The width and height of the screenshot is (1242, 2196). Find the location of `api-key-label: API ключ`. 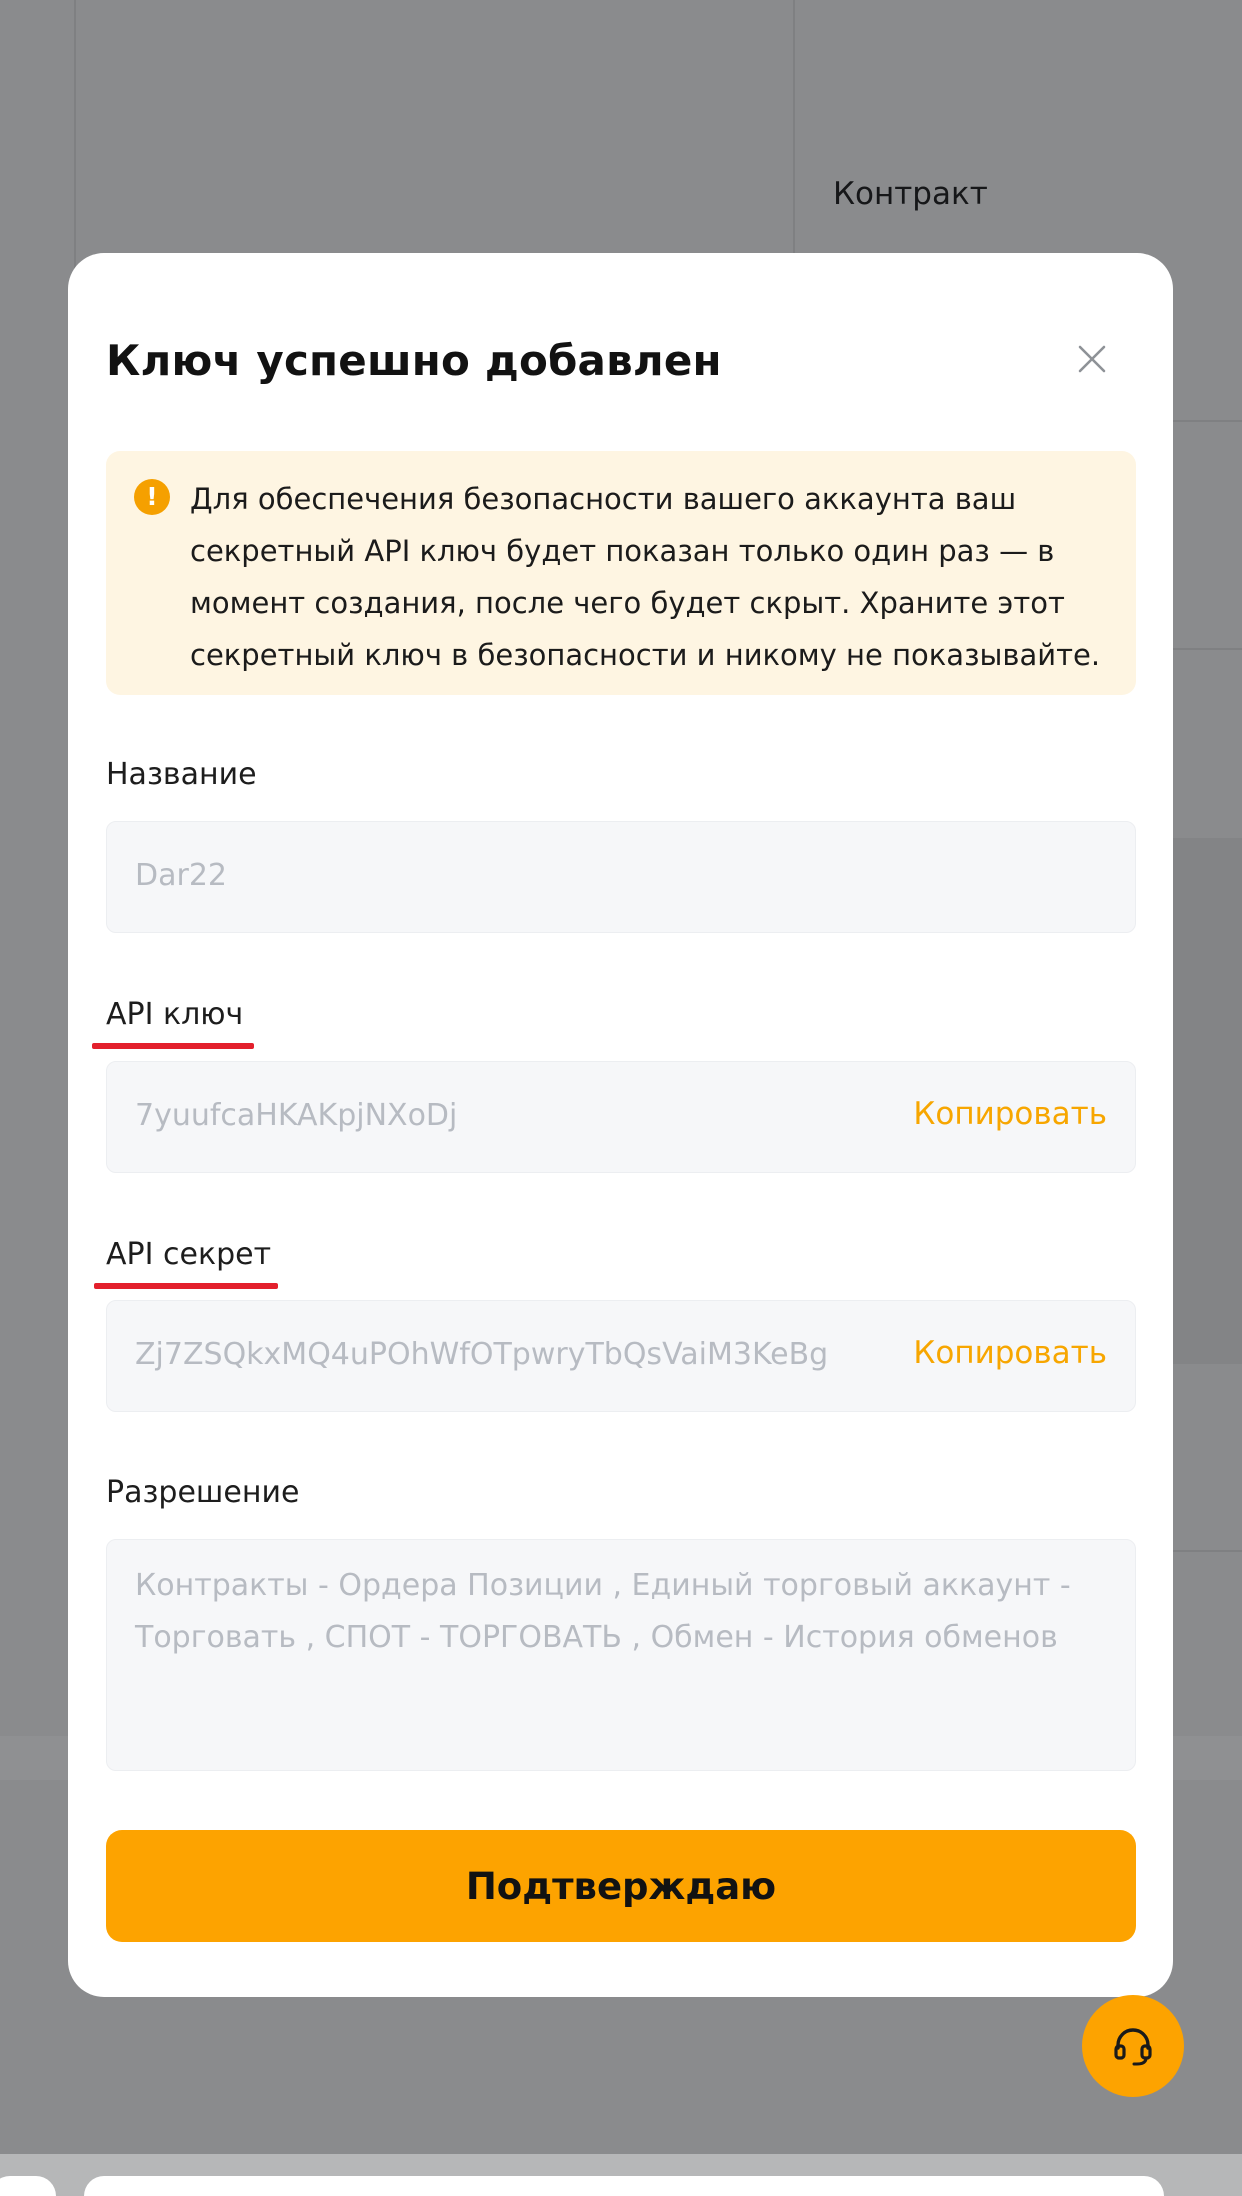

api-key-label: API ключ is located at coordinates (175, 1014).